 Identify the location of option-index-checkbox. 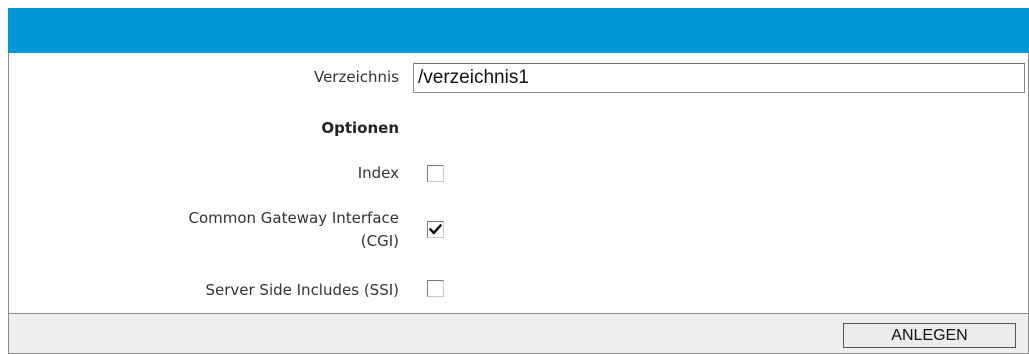
(435, 173).